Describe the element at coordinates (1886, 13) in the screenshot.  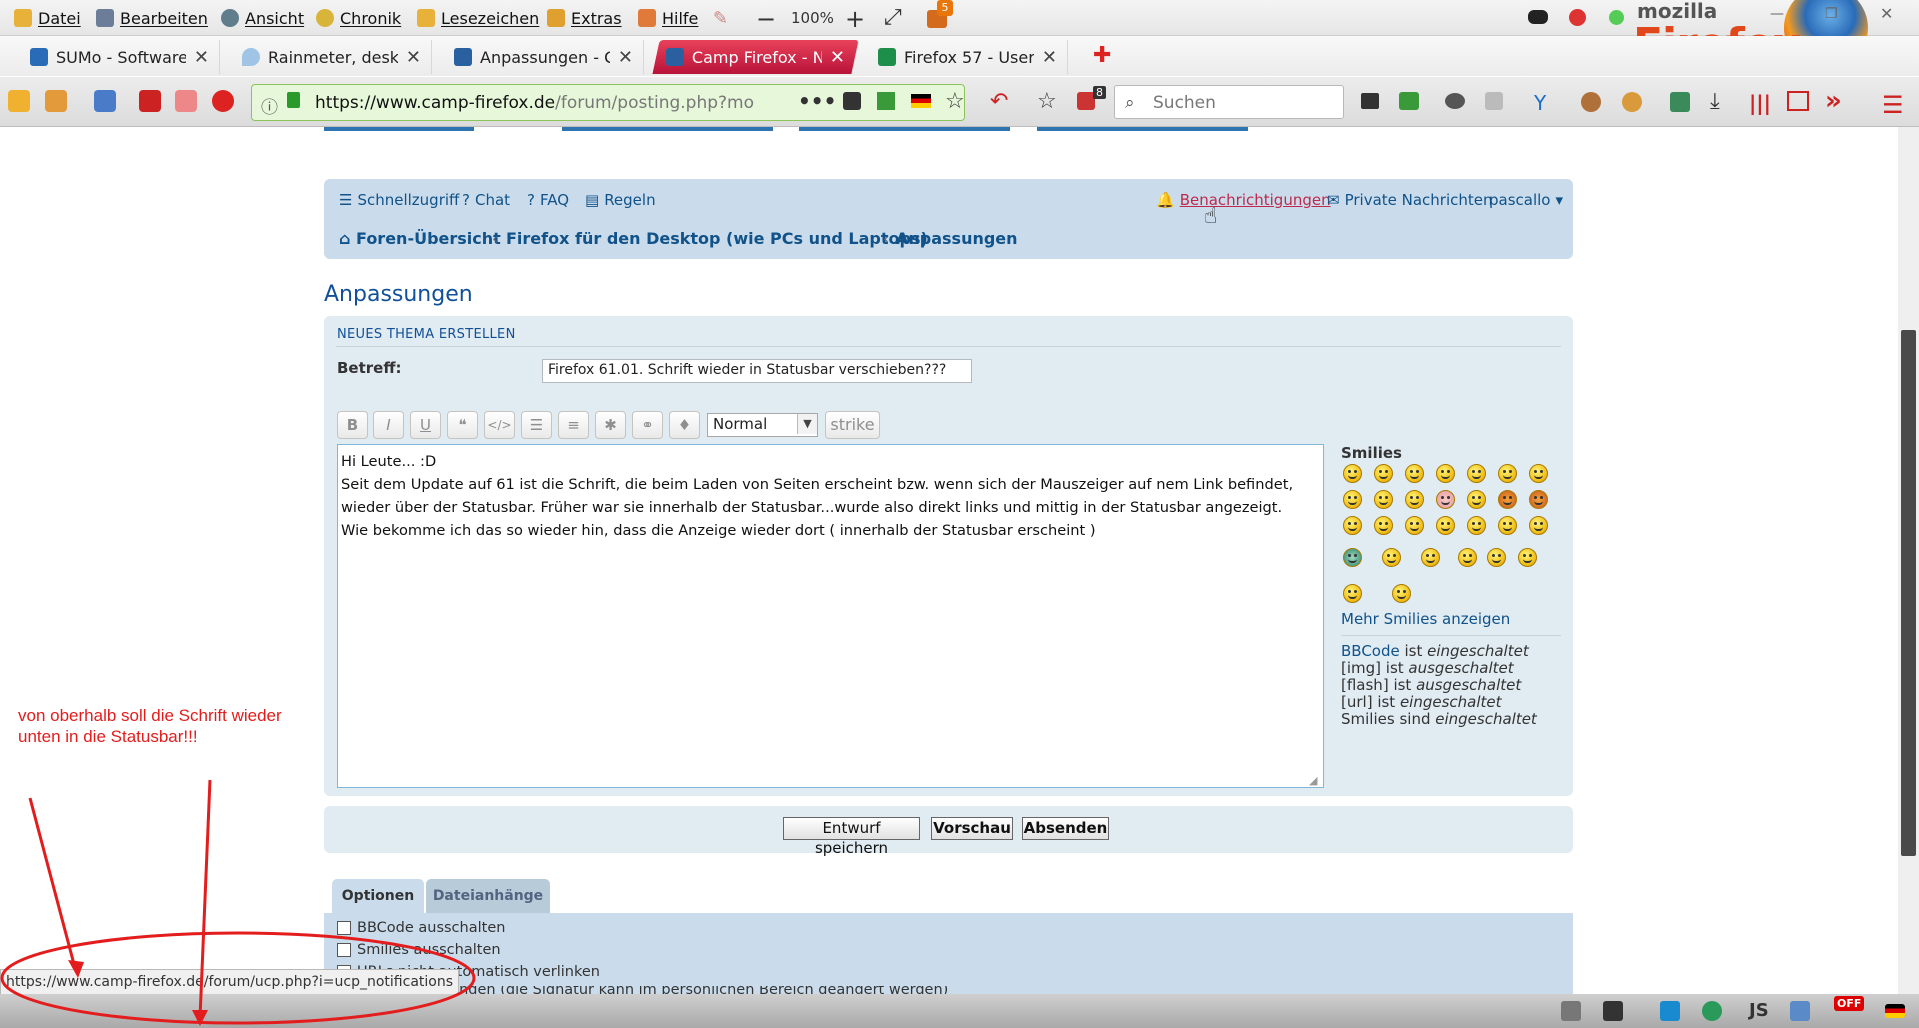
I see `close-window-button: ✕` at that location.